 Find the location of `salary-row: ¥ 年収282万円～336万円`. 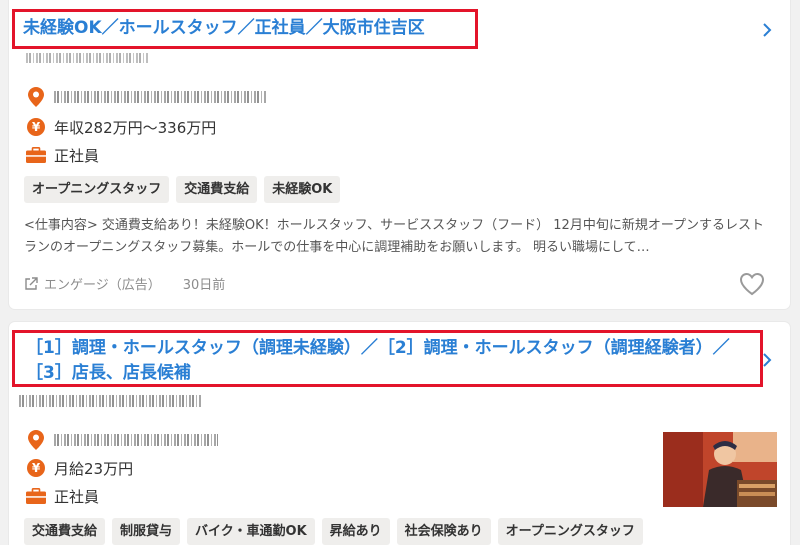

salary-row: ¥ 年収282万円～336万円 is located at coordinates (121, 127).